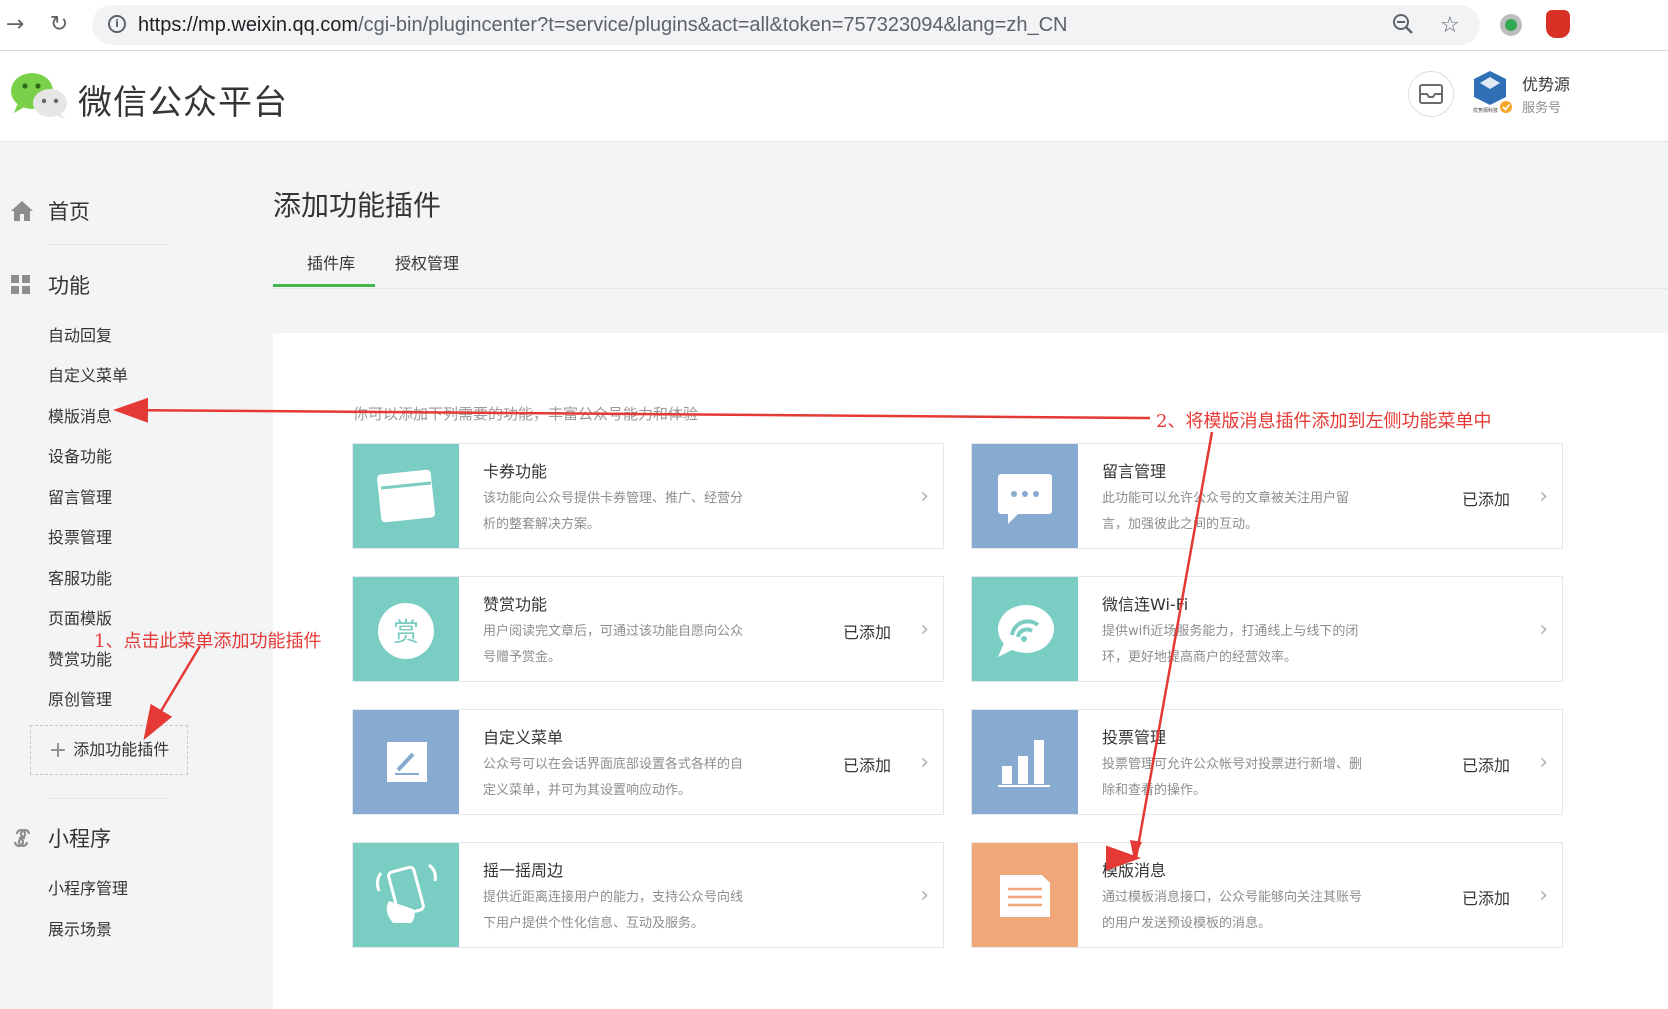 This screenshot has width=1668, height=1009. What do you see at coordinates (324, 285) in the screenshot?
I see `active-tab-indicator` at bounding box center [324, 285].